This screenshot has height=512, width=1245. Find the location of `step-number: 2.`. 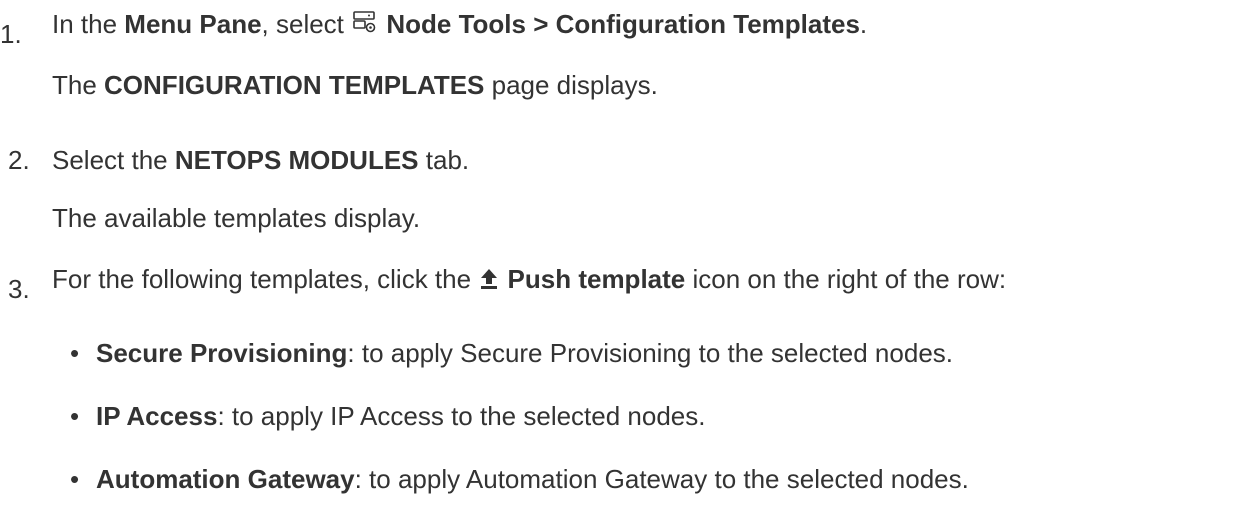

step-number: 2. is located at coordinates (19, 160).